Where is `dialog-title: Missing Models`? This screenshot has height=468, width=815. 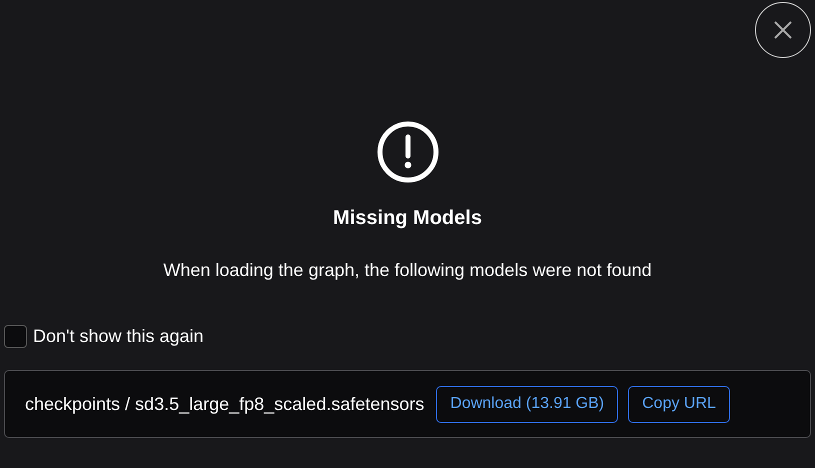 dialog-title: Missing Models is located at coordinates (407, 218).